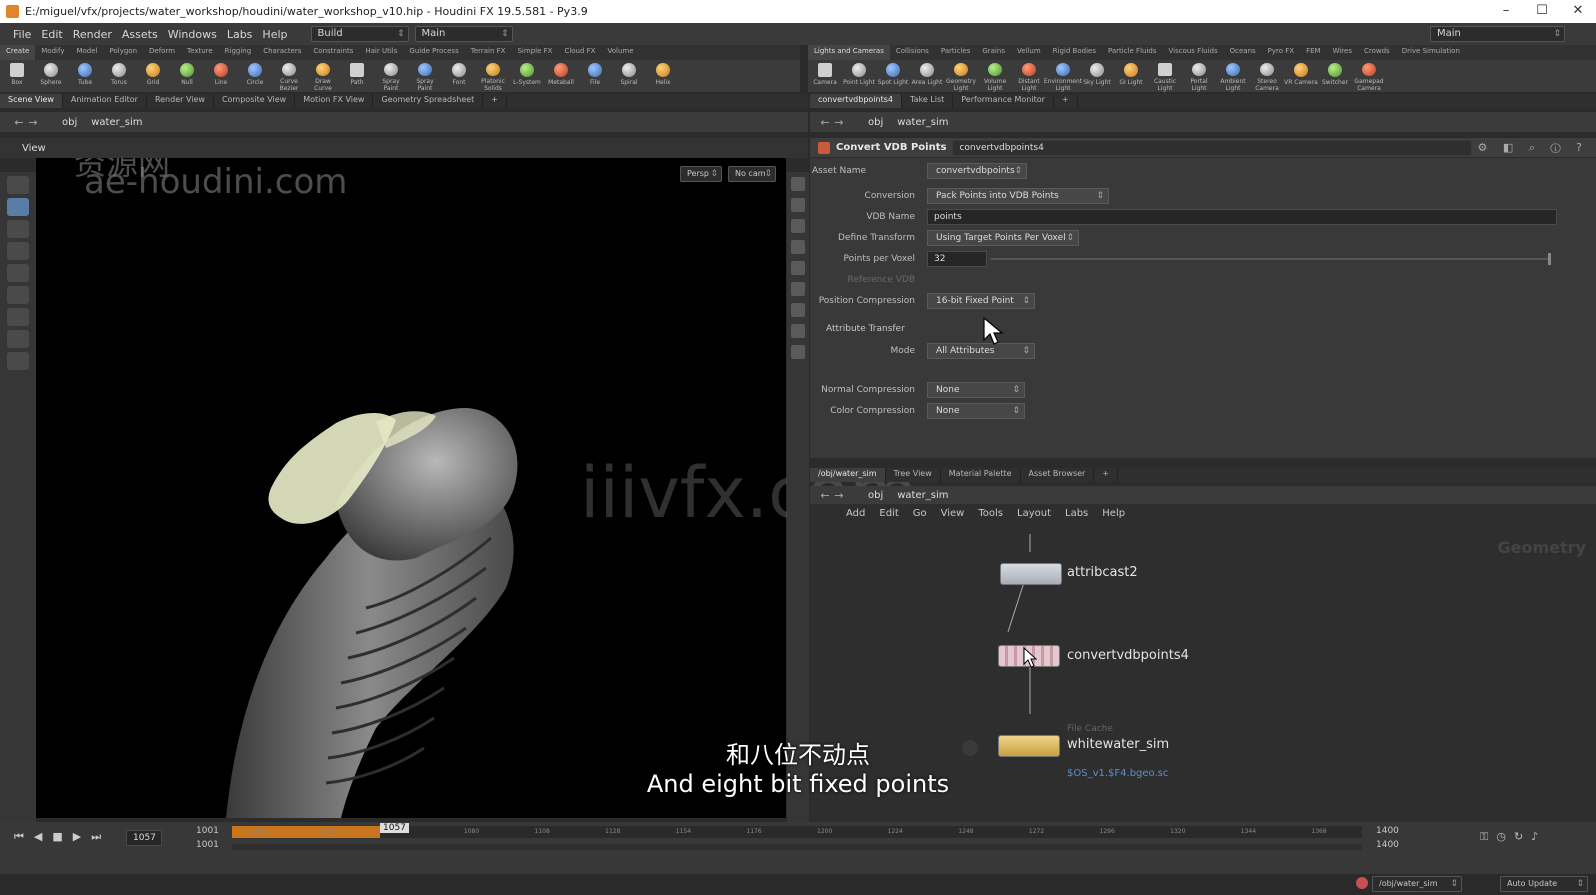 The image size is (1596, 895). Describe the element at coordinates (1031, 574) in the screenshot. I see `node-attribcast2` at that location.